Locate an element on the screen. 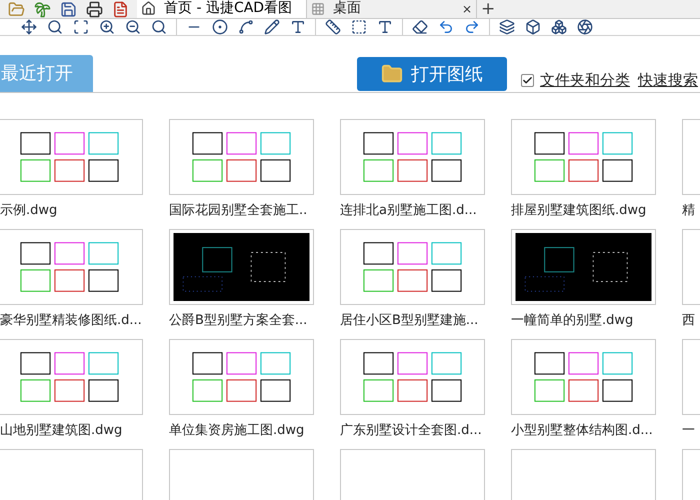  eraser-icon is located at coordinates (420, 27).